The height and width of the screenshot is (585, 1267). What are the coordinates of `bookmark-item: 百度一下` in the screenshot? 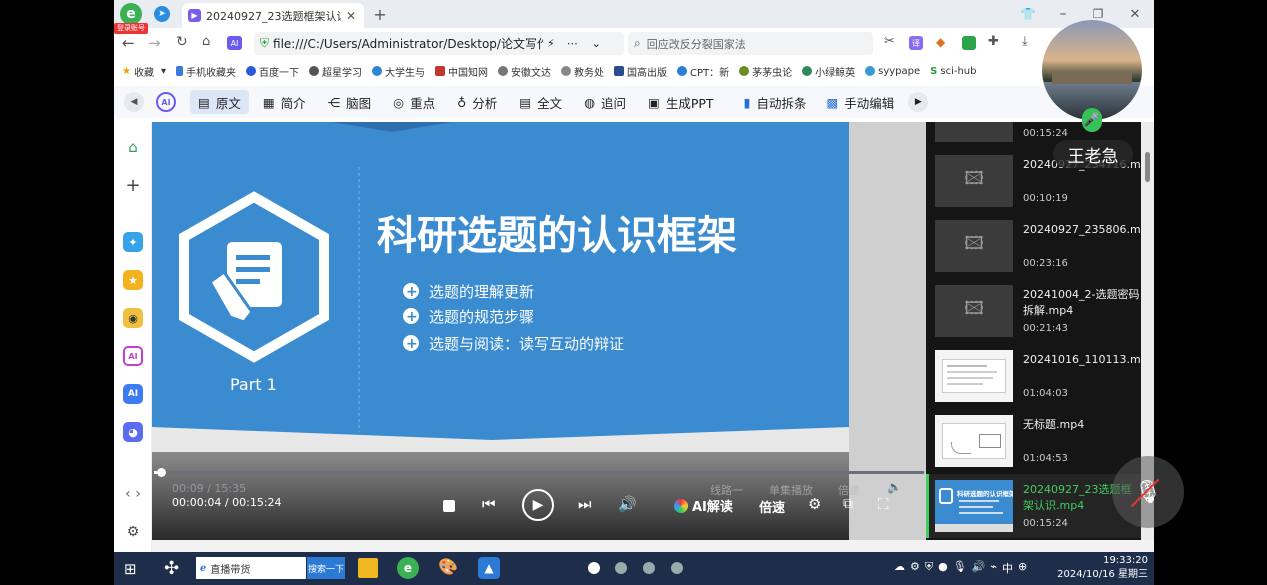 It's located at (272, 71).